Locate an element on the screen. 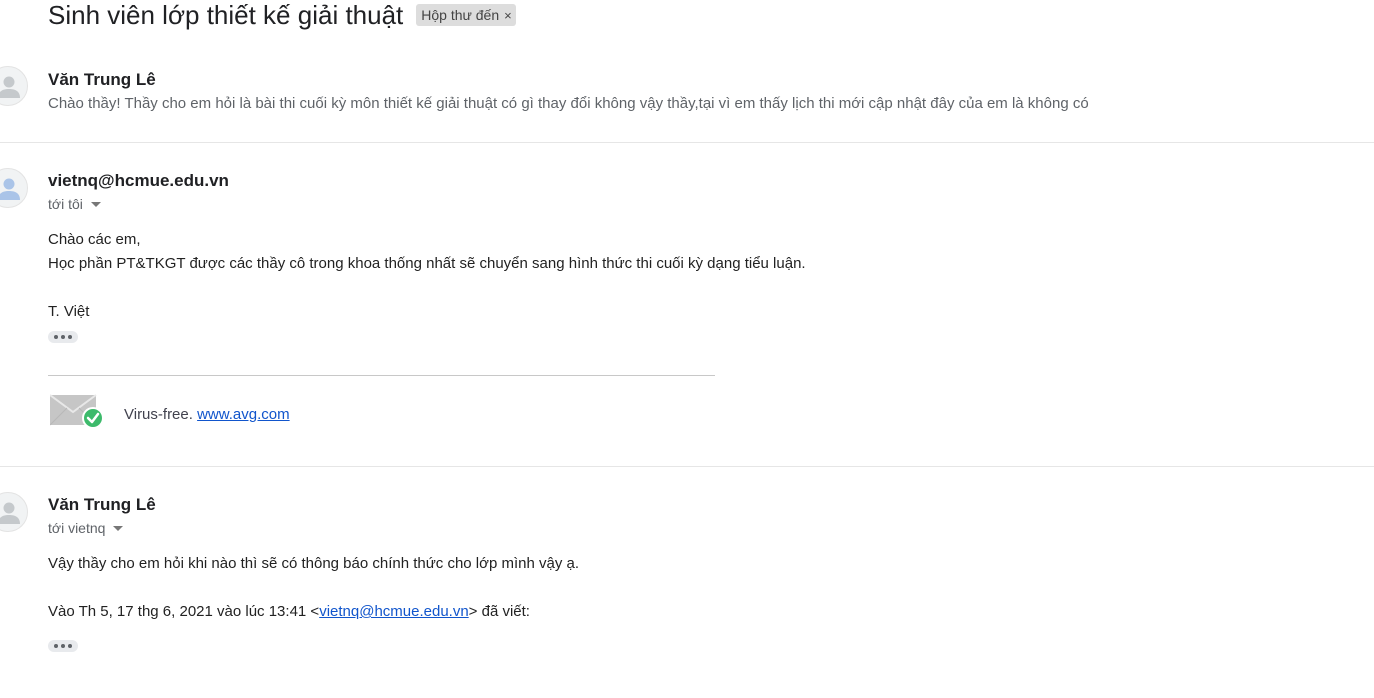 This screenshot has width=1374, height=698. recipient-text: tới tôi is located at coordinates (65, 204).